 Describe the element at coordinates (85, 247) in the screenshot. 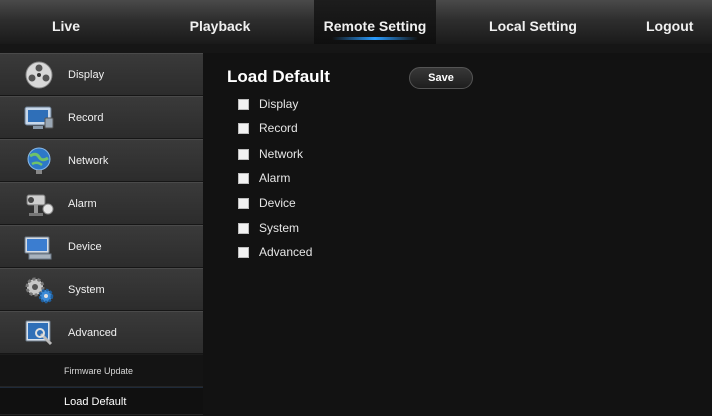

I see `sidebar-item-label: Device` at that location.